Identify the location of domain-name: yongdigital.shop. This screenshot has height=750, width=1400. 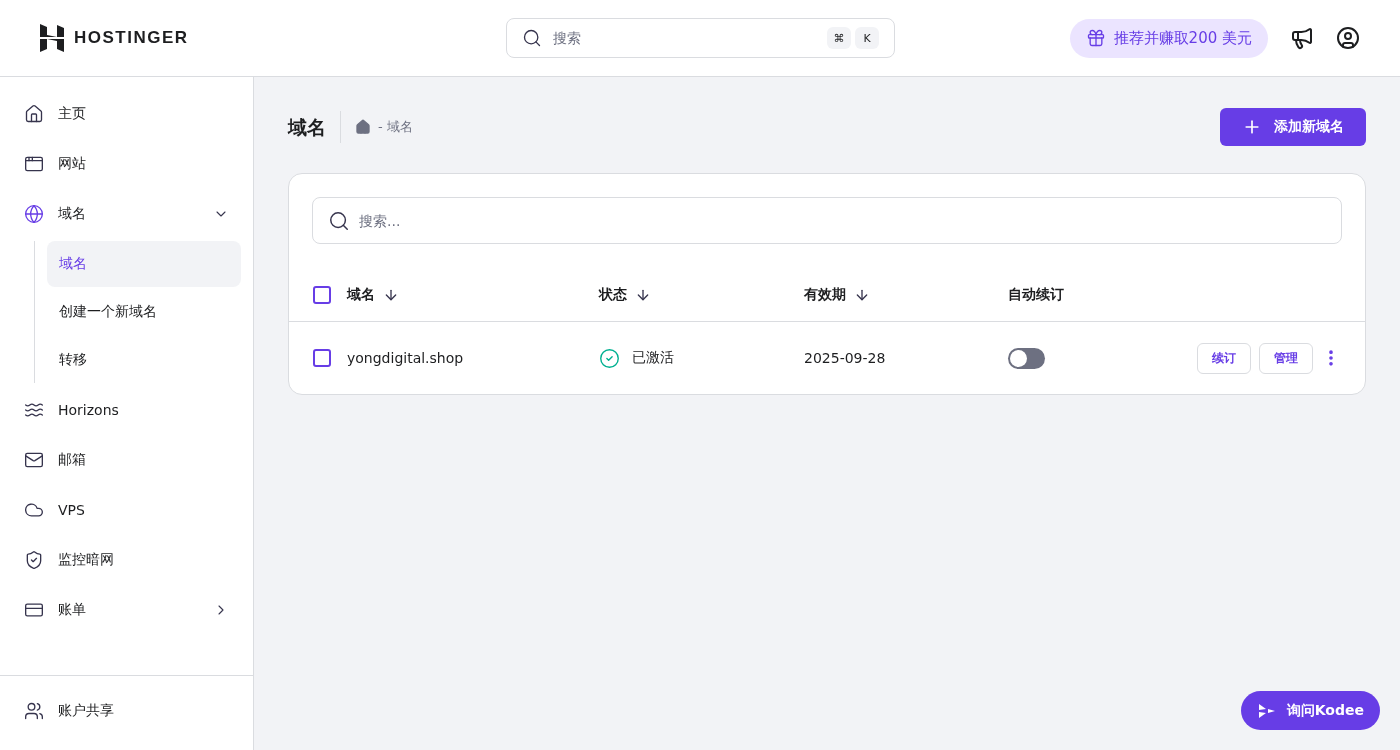
(405, 358).